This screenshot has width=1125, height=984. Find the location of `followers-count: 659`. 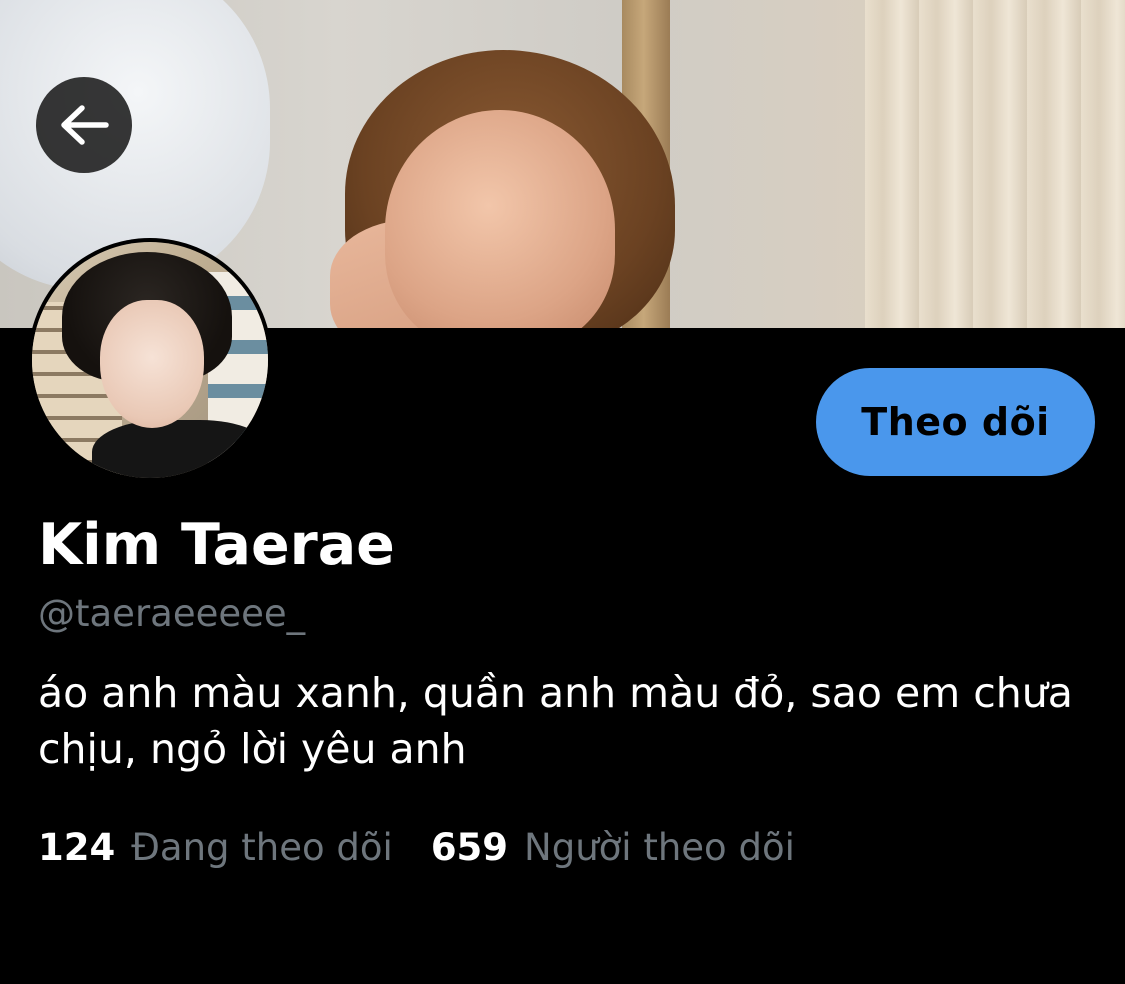

followers-count: 659 is located at coordinates (469, 847).